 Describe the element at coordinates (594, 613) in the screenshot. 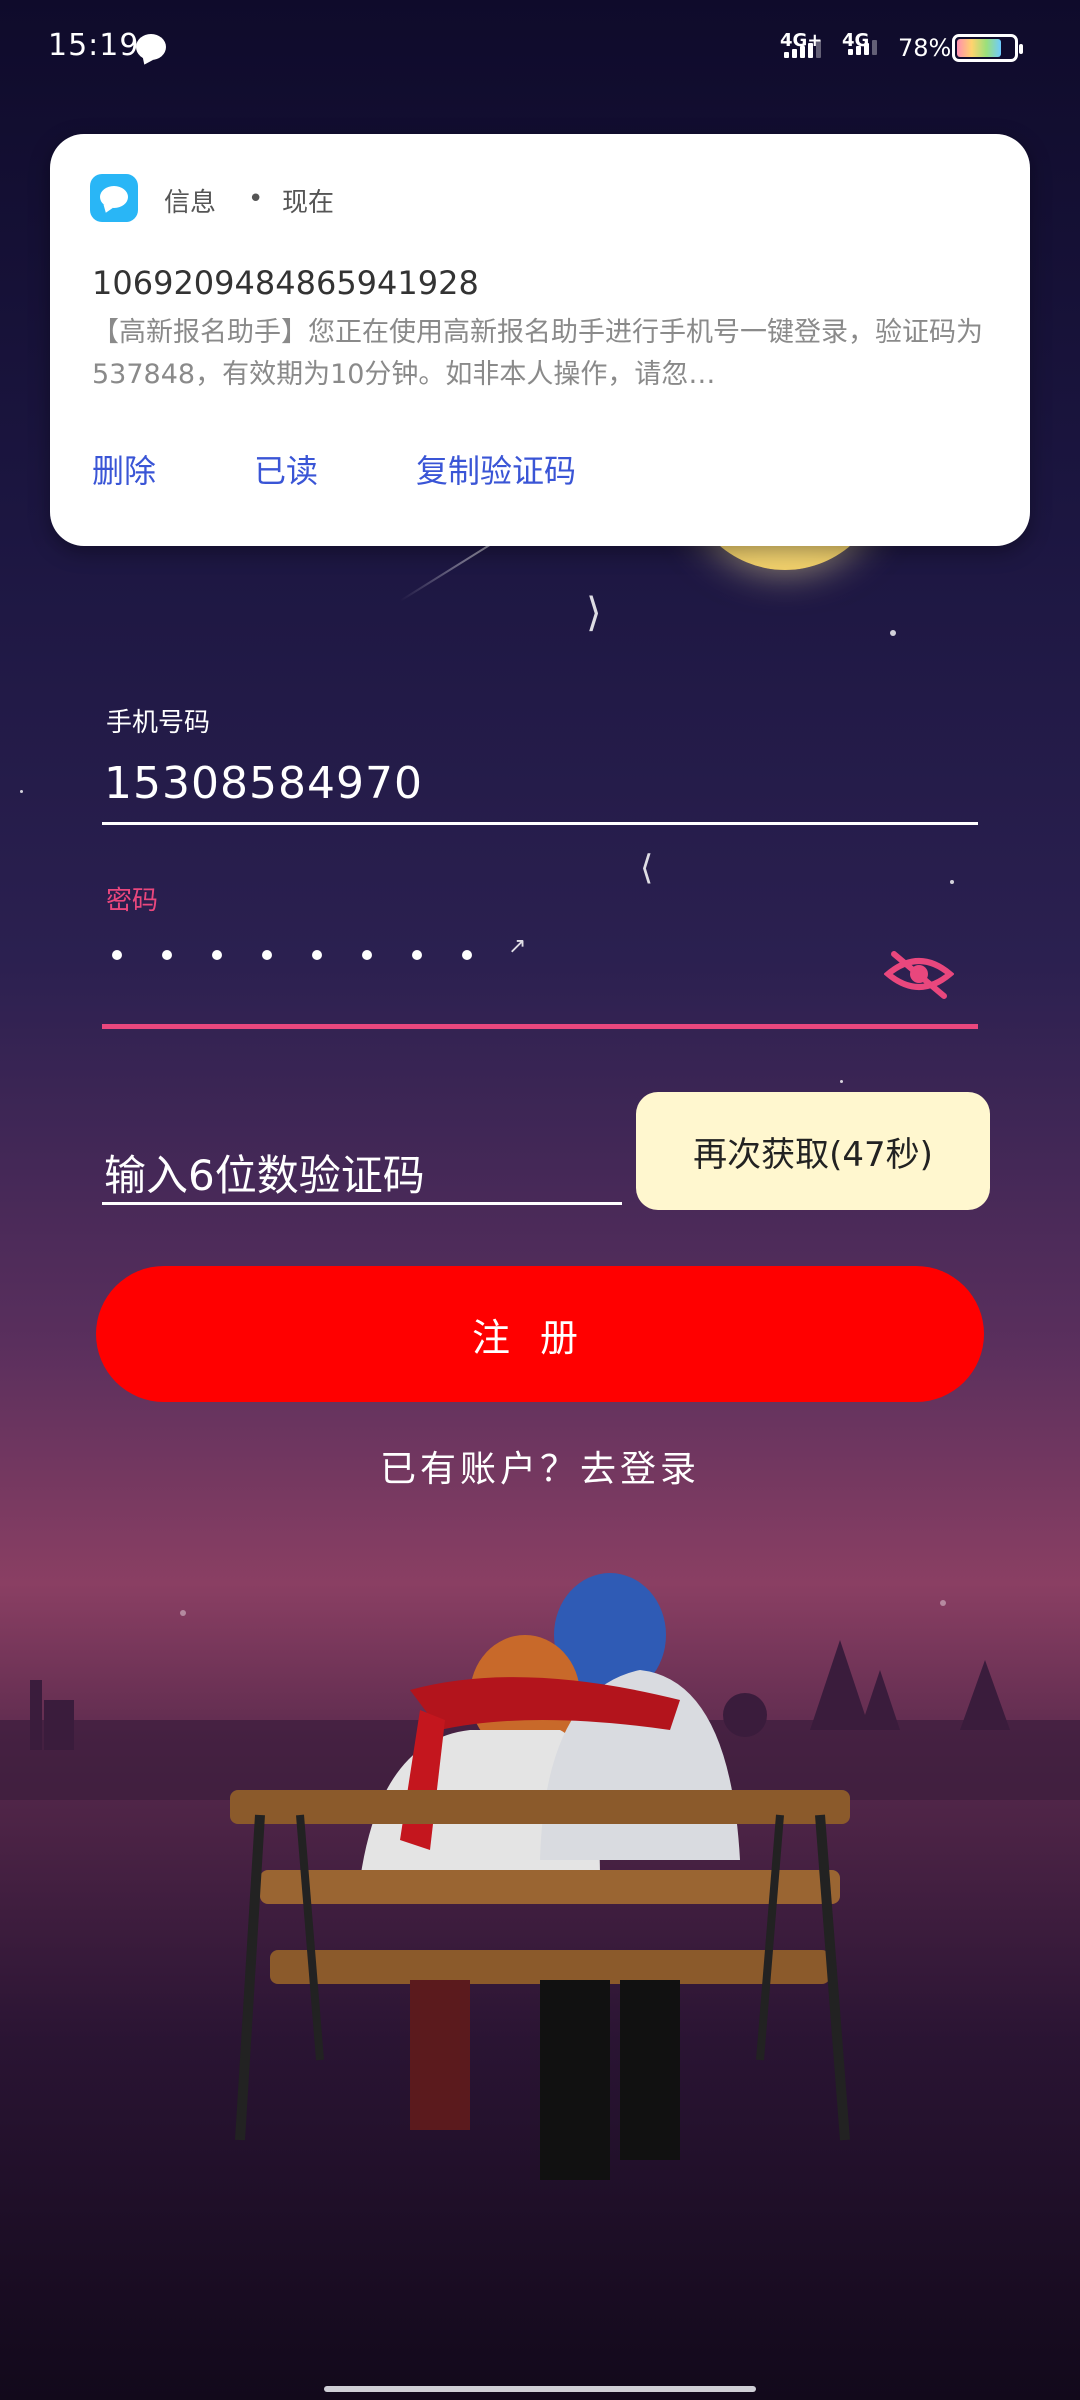

I see `bird-decoration: ⟩` at that location.